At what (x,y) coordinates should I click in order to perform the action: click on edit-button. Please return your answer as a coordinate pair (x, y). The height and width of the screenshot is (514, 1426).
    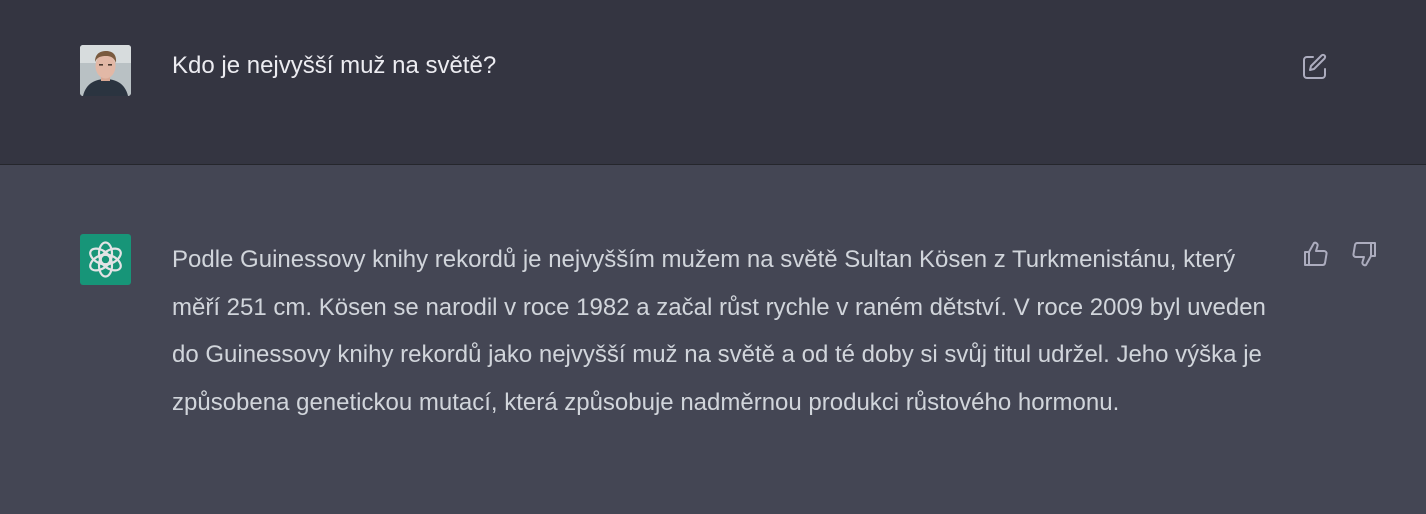
    Looking at the image, I should click on (1315, 67).